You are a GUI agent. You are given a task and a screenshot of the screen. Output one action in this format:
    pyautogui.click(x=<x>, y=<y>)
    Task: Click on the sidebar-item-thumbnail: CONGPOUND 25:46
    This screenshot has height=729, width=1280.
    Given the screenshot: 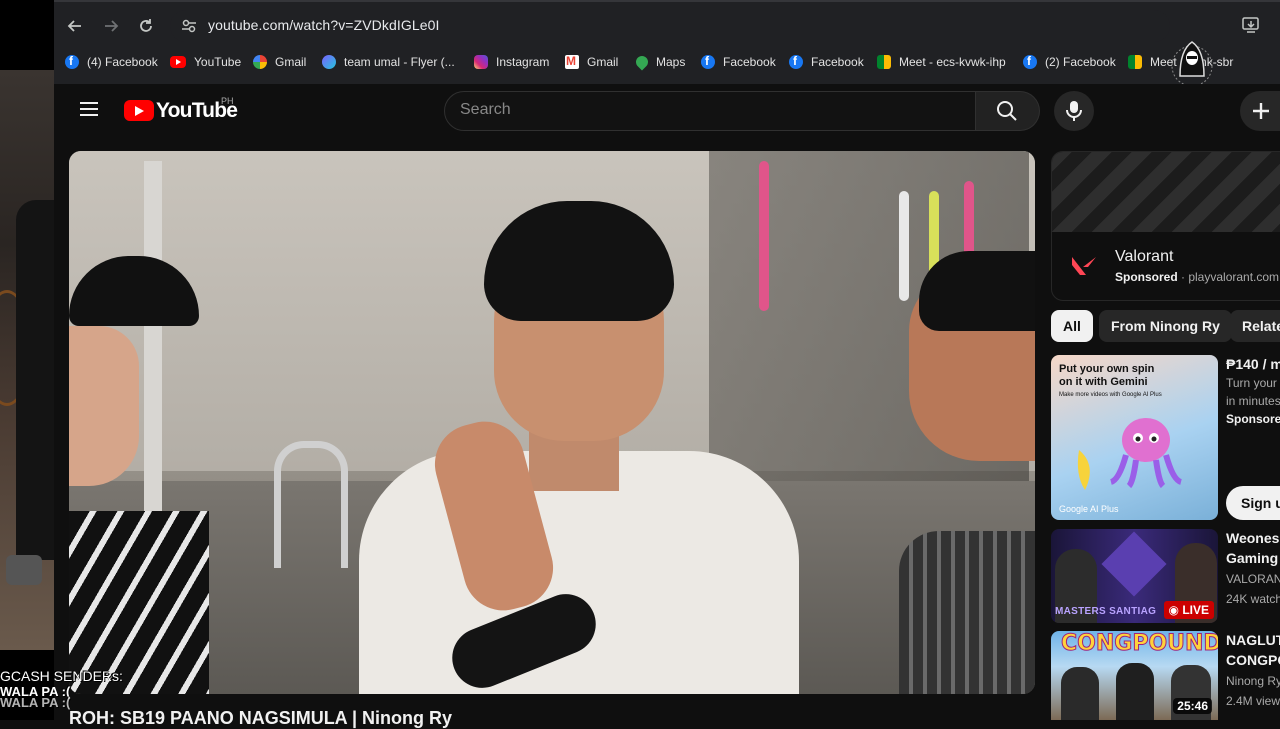 What is the action you would take?
    pyautogui.click(x=1134, y=675)
    